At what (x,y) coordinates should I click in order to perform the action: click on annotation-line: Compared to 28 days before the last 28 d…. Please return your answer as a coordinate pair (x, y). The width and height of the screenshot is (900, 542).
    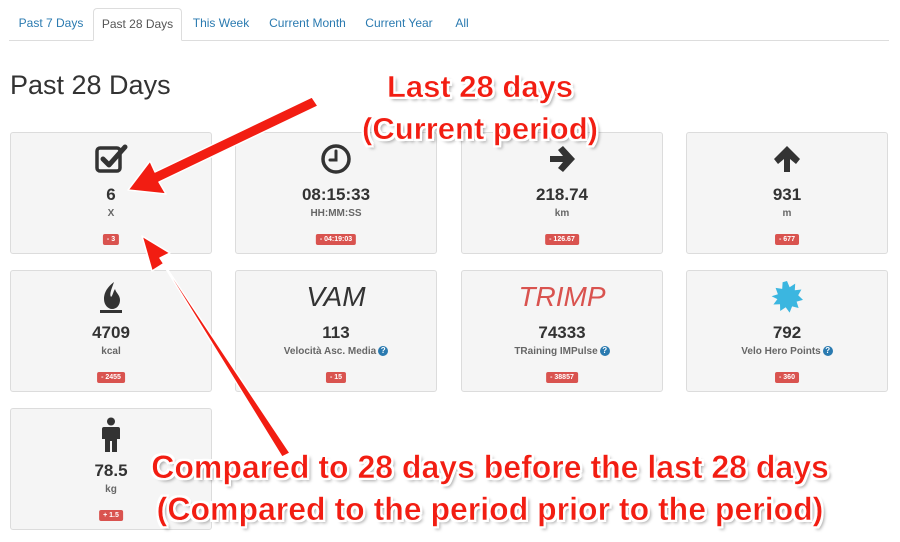
    Looking at the image, I should click on (490, 467).